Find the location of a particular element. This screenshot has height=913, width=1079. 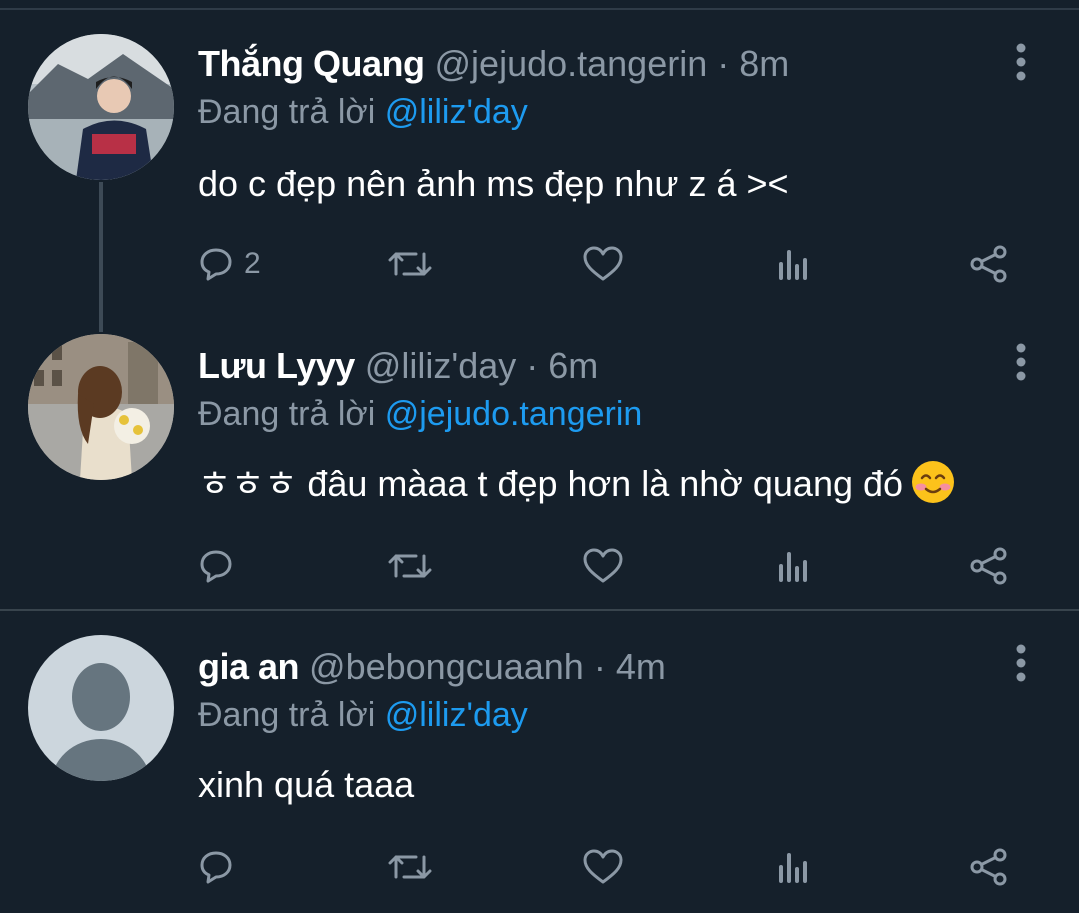

reply-context: Đang trả lời @jejudo.tangerin is located at coordinates (420, 414).